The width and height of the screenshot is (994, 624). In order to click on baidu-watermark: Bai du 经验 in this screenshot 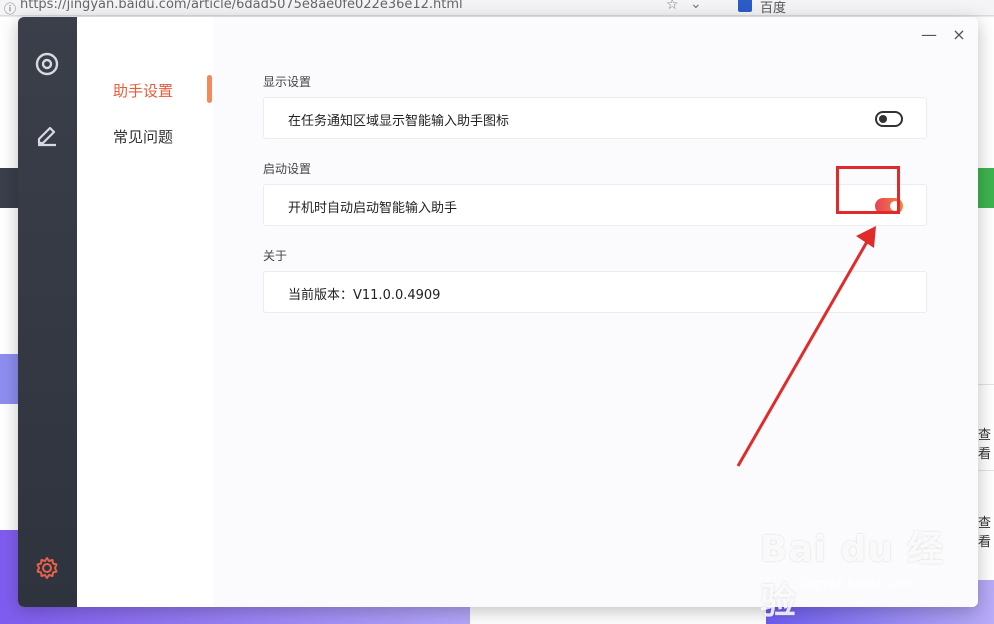, I will do `click(852, 575)`.